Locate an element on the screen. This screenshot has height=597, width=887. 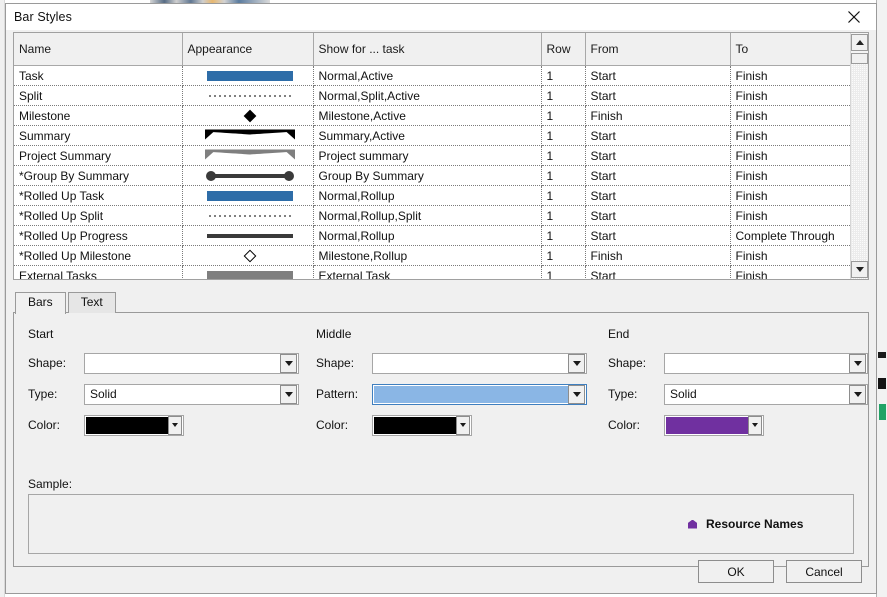
column-header-name: Name is located at coordinates (98, 49).